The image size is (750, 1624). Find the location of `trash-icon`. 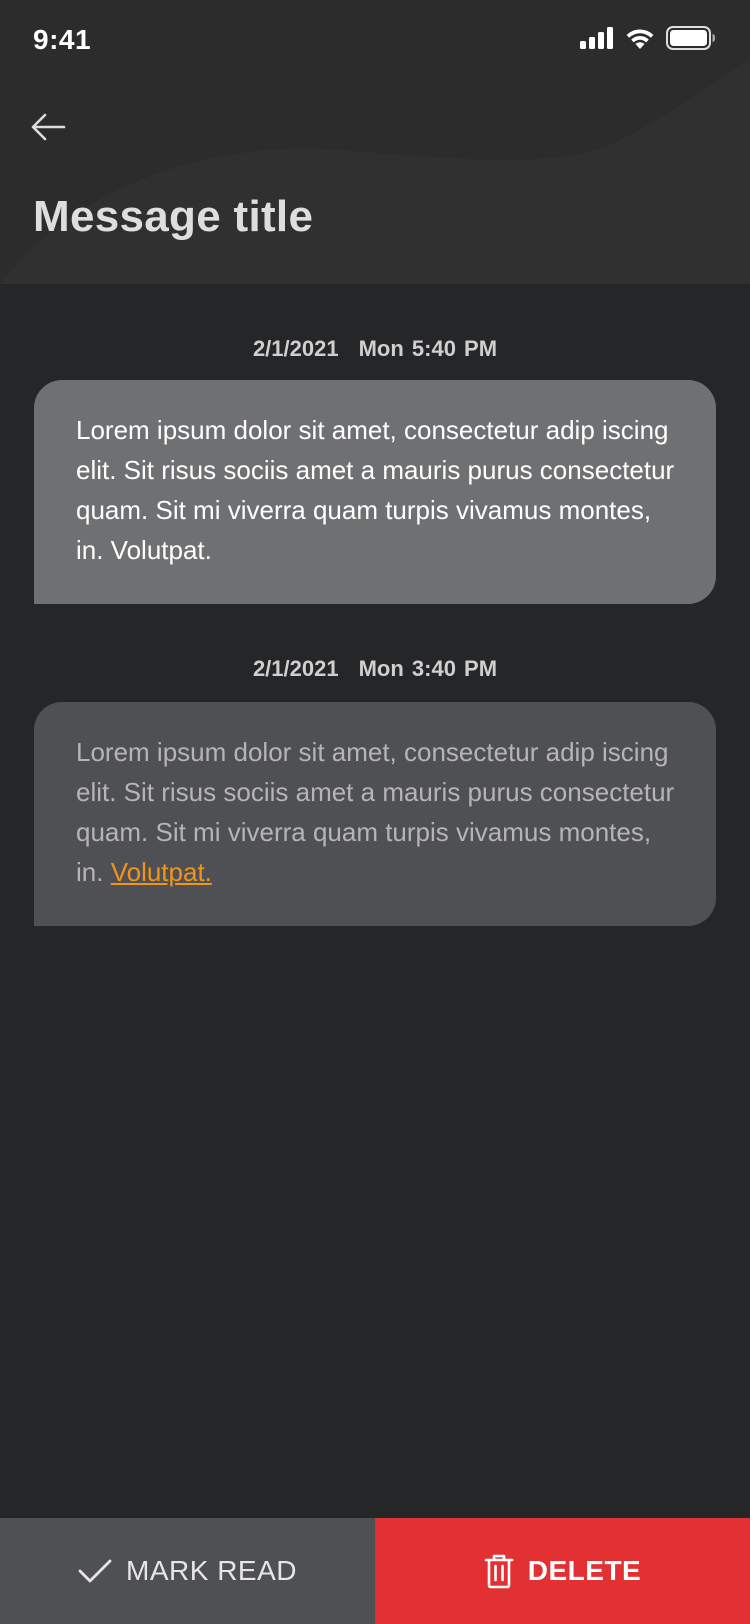

trash-icon is located at coordinates (499, 1571).